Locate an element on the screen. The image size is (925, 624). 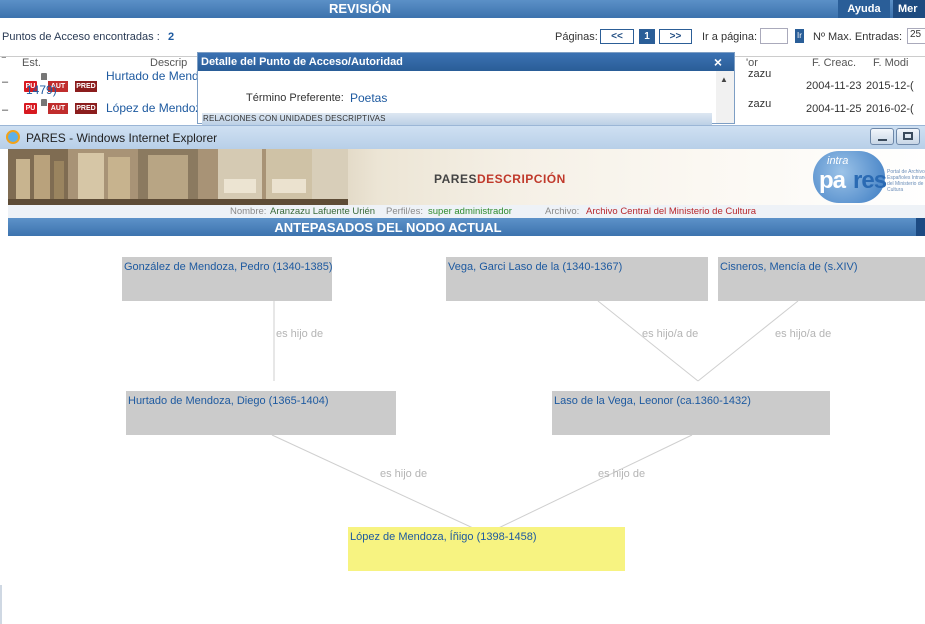
goto-page-label: Ir a página: is located at coordinates (730, 37).